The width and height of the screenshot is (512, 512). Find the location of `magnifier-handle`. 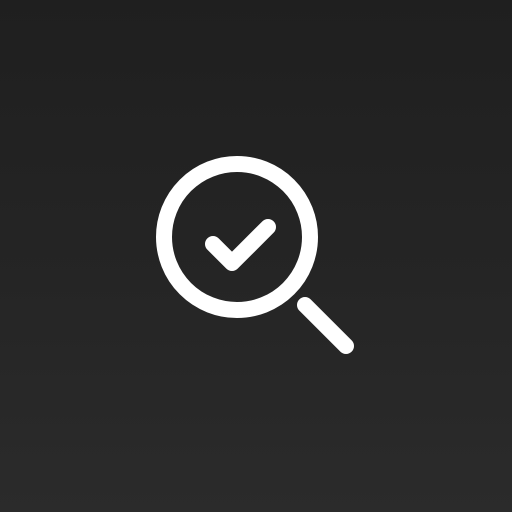

magnifier-handle is located at coordinates (325, 325).